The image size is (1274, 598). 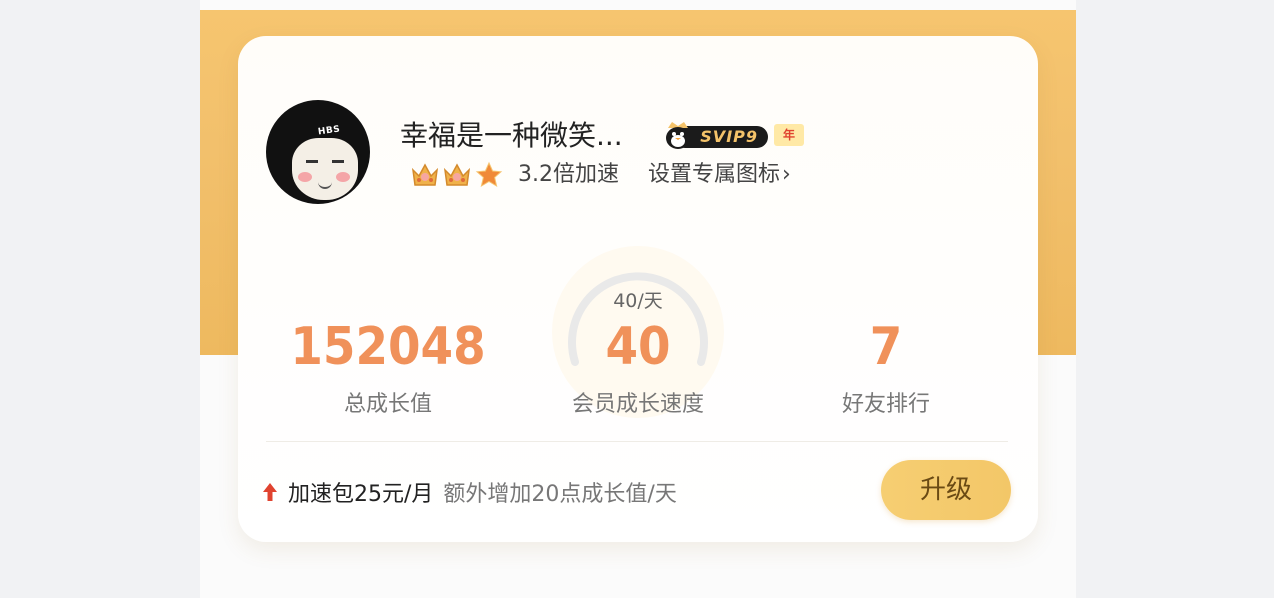 I want to click on boost-package-benefit: 额外增加20点成长值/天, so click(x=560, y=494).